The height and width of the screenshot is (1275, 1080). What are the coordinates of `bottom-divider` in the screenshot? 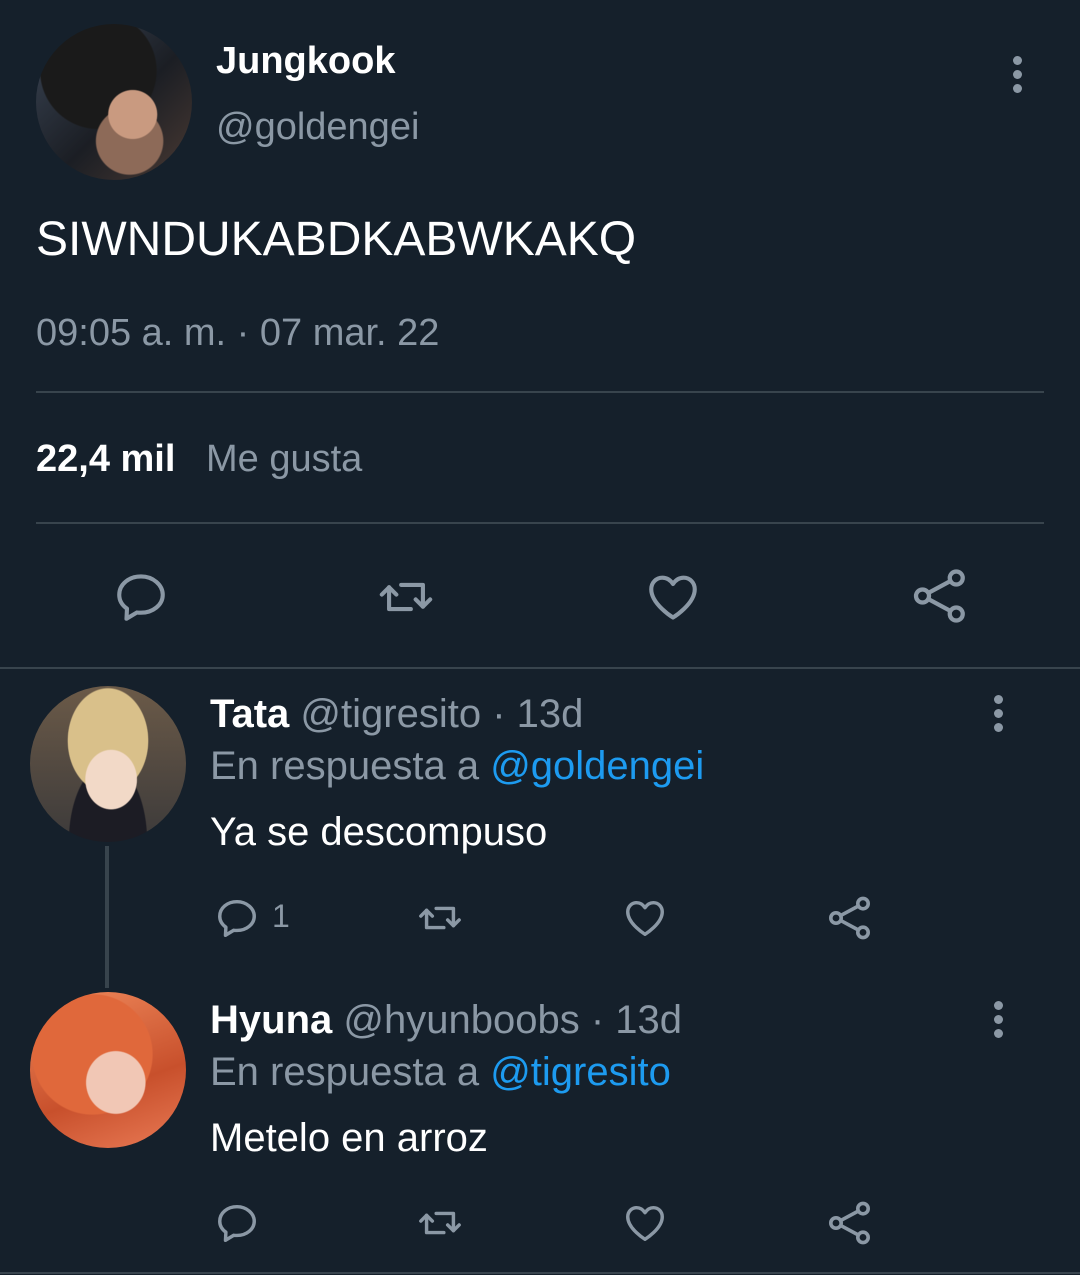 It's located at (540, 1273).